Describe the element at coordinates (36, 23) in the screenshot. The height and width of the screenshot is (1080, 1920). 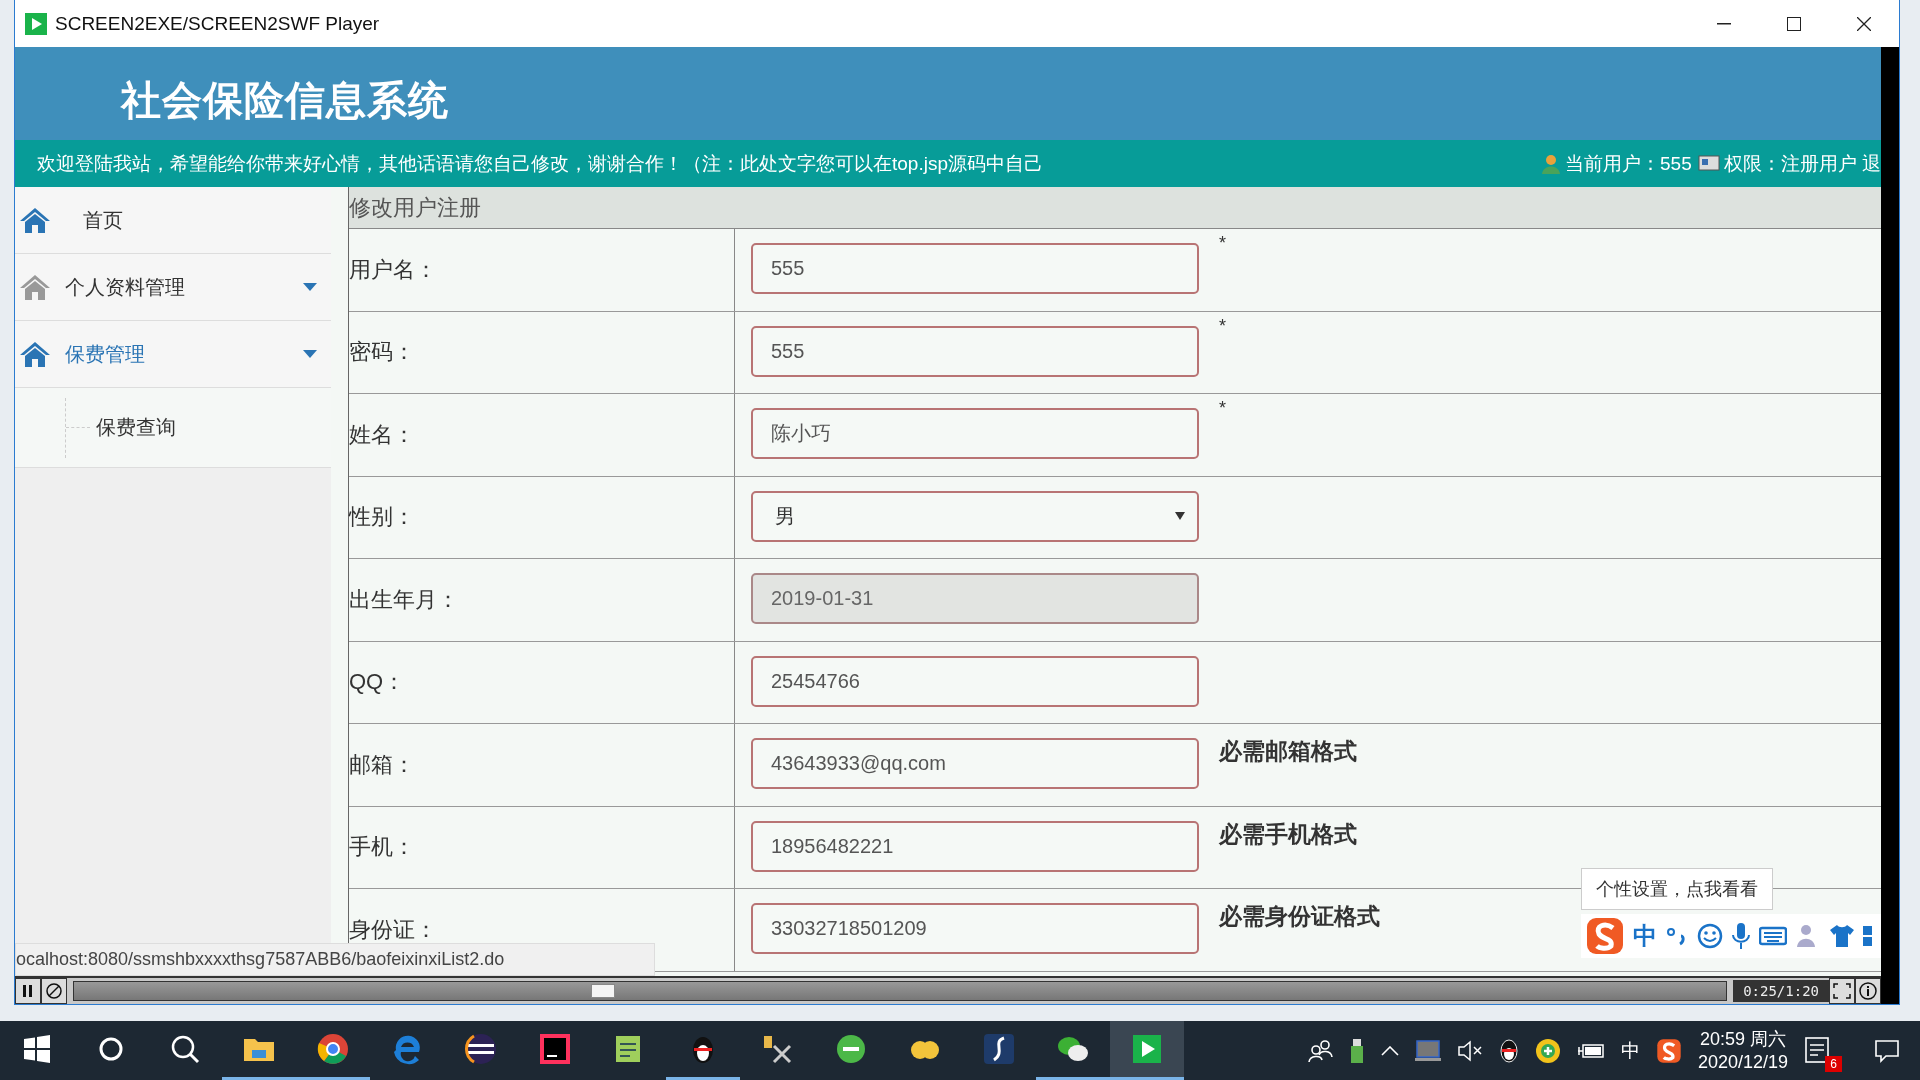
I see `app-icon` at that location.